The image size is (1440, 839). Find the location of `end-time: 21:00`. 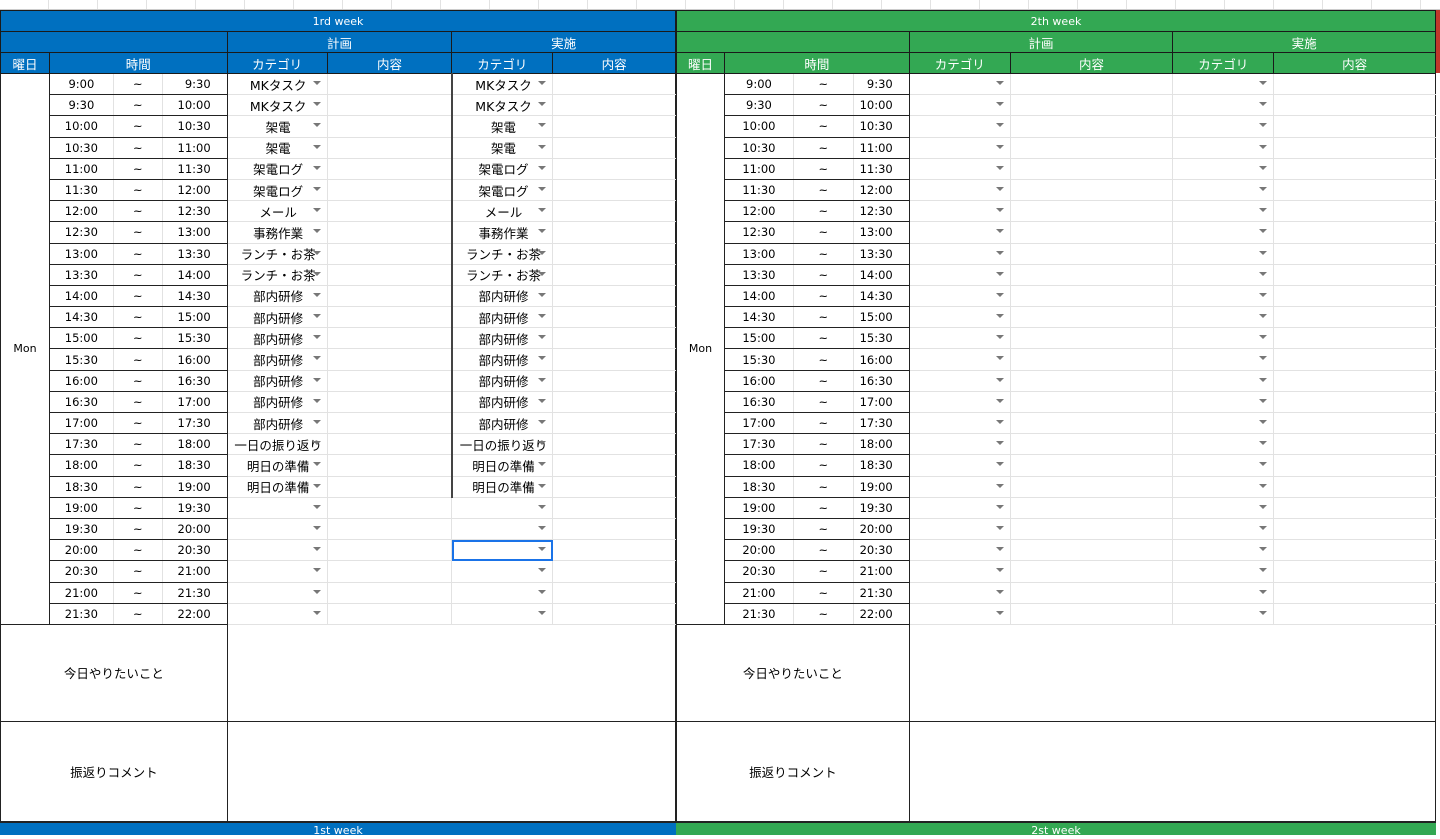

end-time: 21:00 is located at coordinates (881, 571).